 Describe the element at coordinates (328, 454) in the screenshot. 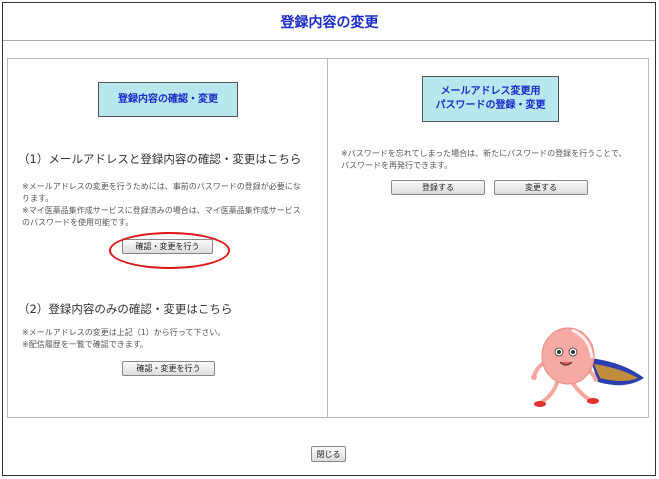

I see `close-button: 閉じる` at that location.